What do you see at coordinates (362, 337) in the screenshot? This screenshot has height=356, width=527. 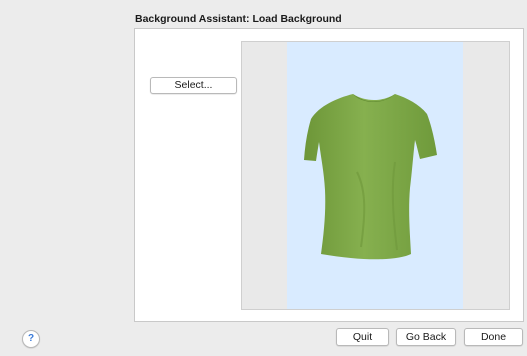 I see `quit-button: Quit` at bounding box center [362, 337].